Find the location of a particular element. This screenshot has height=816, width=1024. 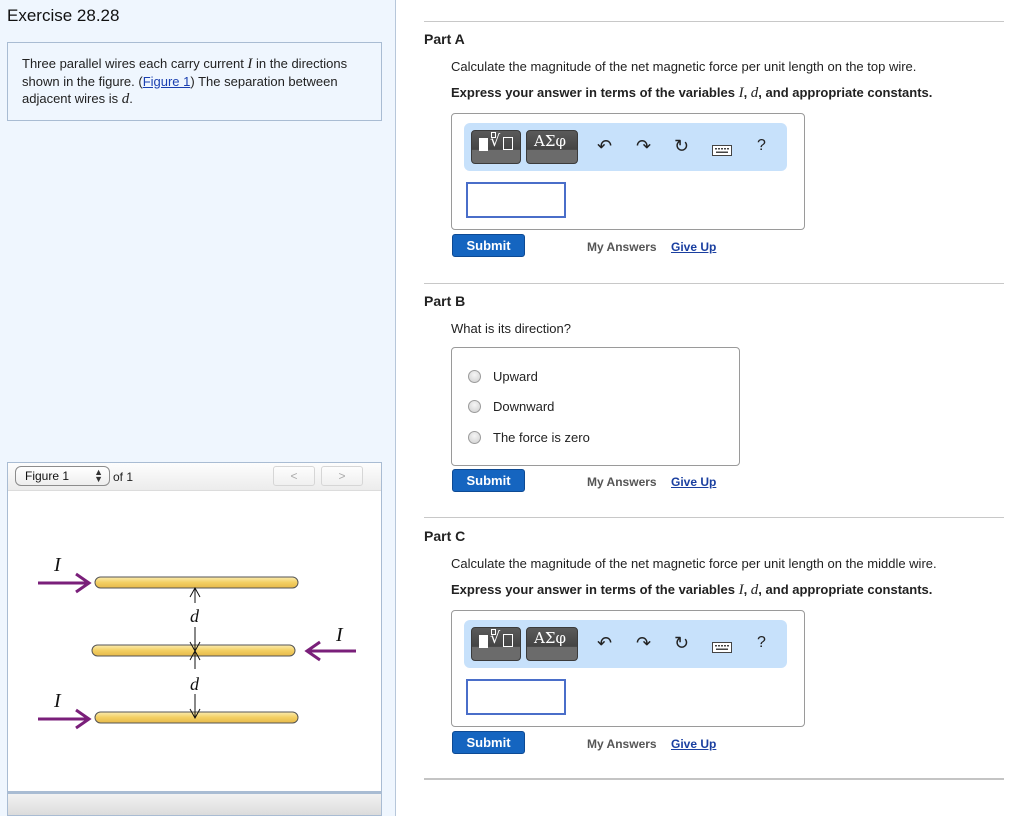

part-c-title: Part C is located at coordinates (445, 536).